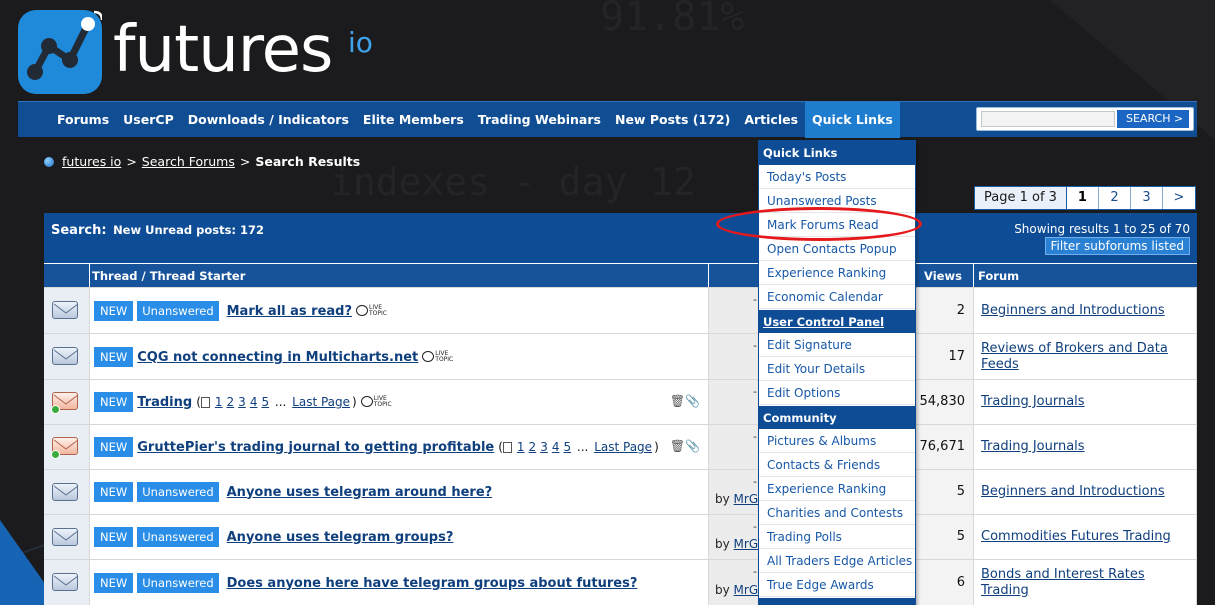 The width and height of the screenshot is (1215, 605). Describe the element at coordinates (1153, 119) in the screenshot. I see `search-button: SEARCH >` at that location.